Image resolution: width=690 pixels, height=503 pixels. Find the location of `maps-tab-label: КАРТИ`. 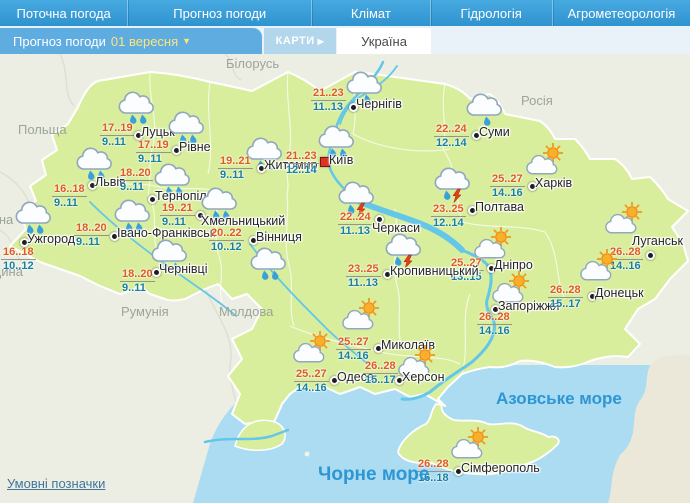

maps-tab-label: КАРТИ is located at coordinates (295, 41).